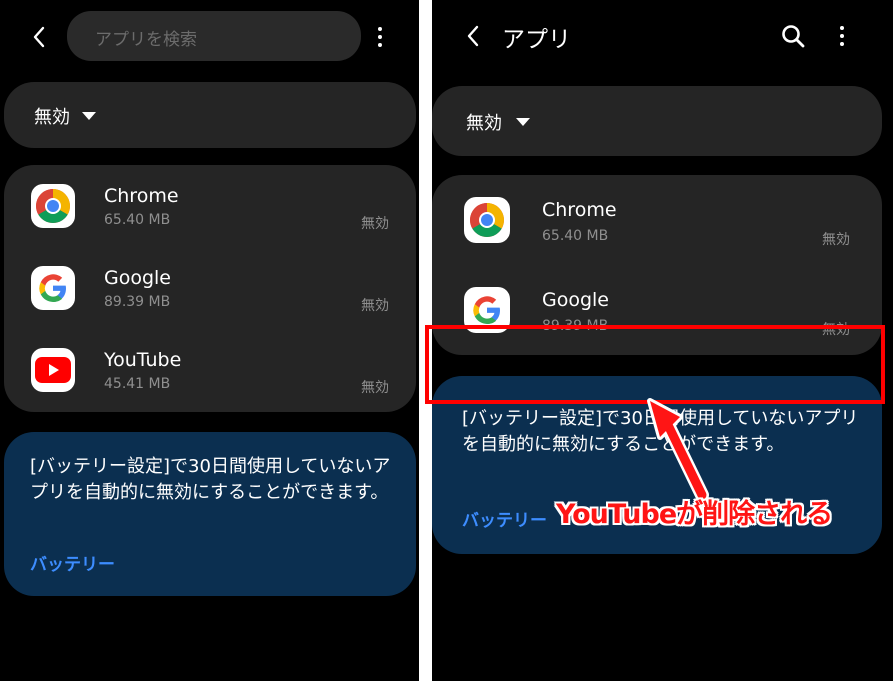 The width and height of the screenshot is (893, 681). What do you see at coordinates (137, 384) in the screenshot?
I see `app-size: 45.41 MB` at bounding box center [137, 384].